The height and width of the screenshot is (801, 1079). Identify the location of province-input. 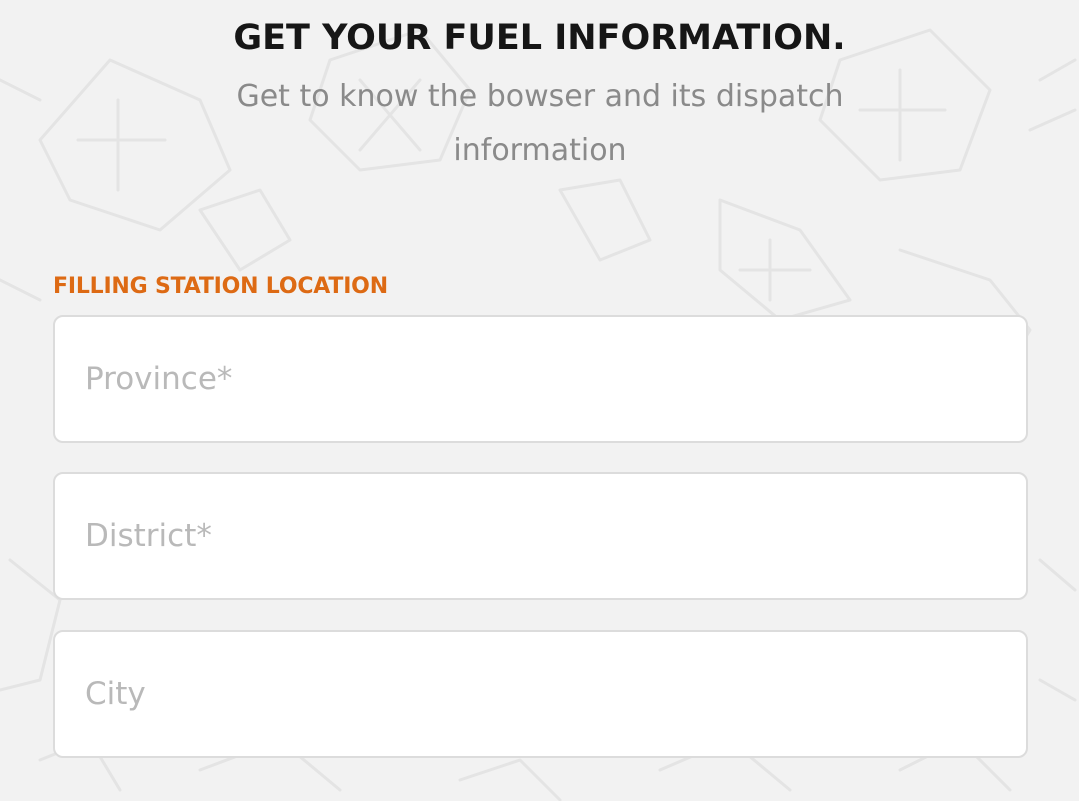
(540, 379).